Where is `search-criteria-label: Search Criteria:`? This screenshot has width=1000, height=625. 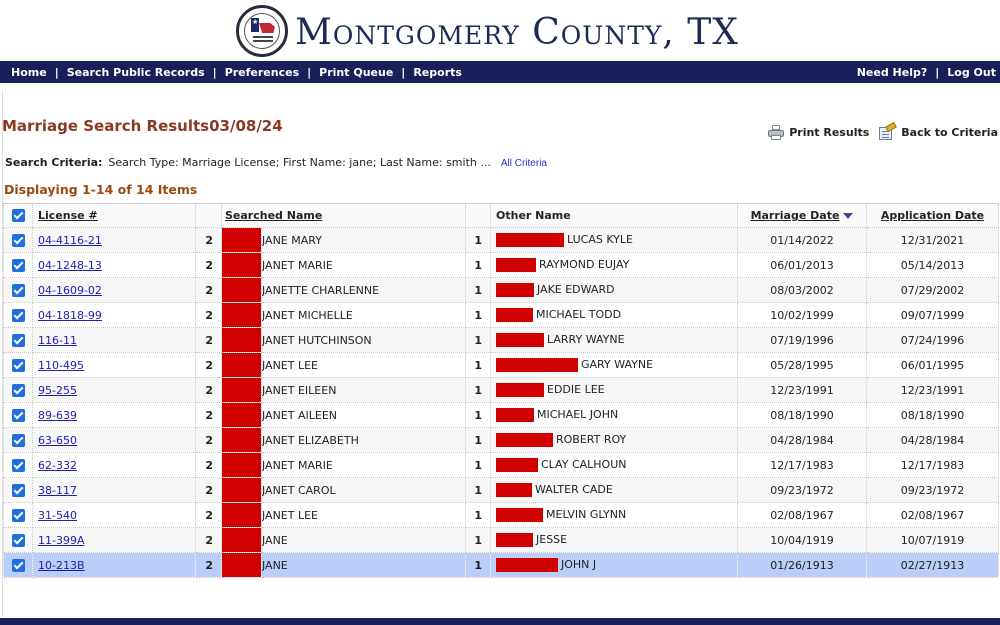
search-criteria-label: Search Criteria: is located at coordinates (54, 162).